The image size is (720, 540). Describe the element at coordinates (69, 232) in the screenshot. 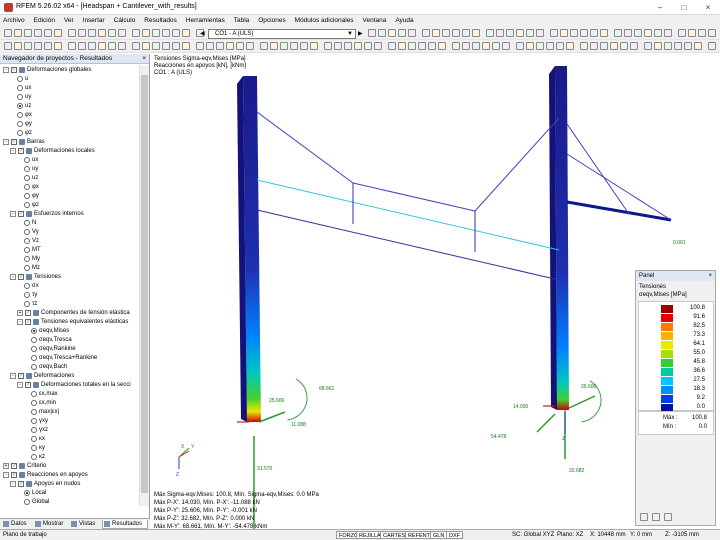

I see `navigator-tree-item: Vy` at that location.